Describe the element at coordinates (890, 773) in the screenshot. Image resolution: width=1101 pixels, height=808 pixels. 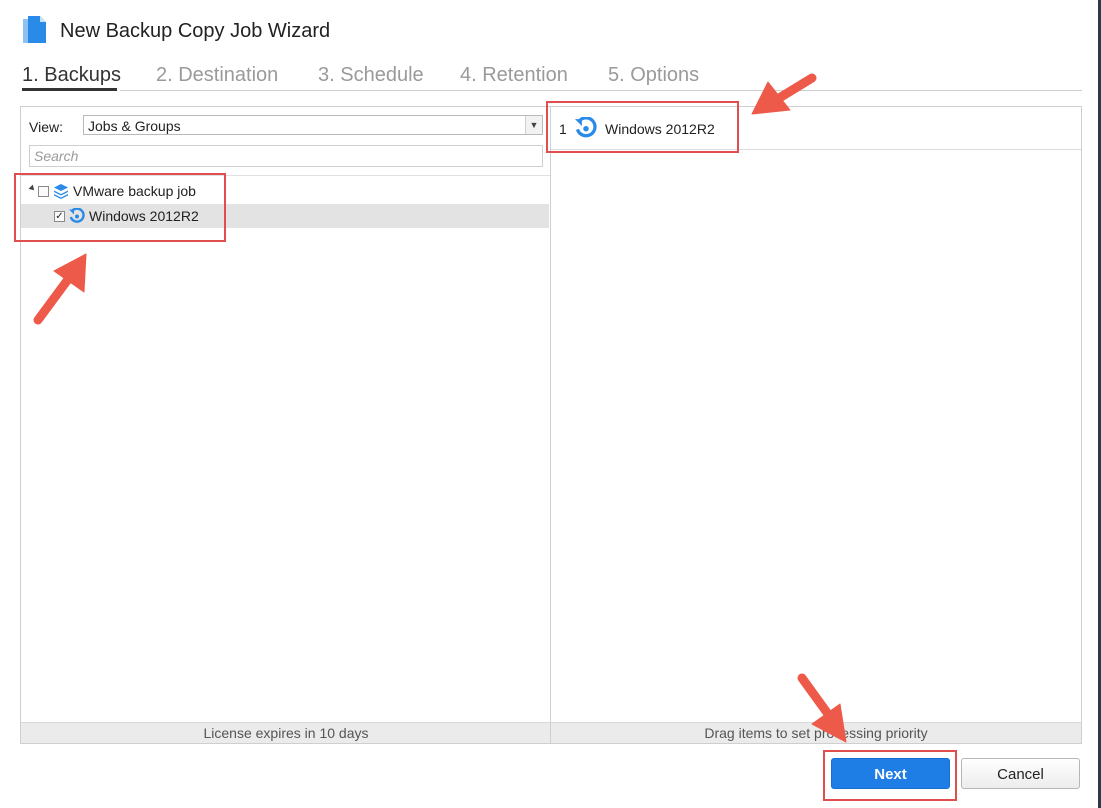
I see `next-button: Next` at that location.